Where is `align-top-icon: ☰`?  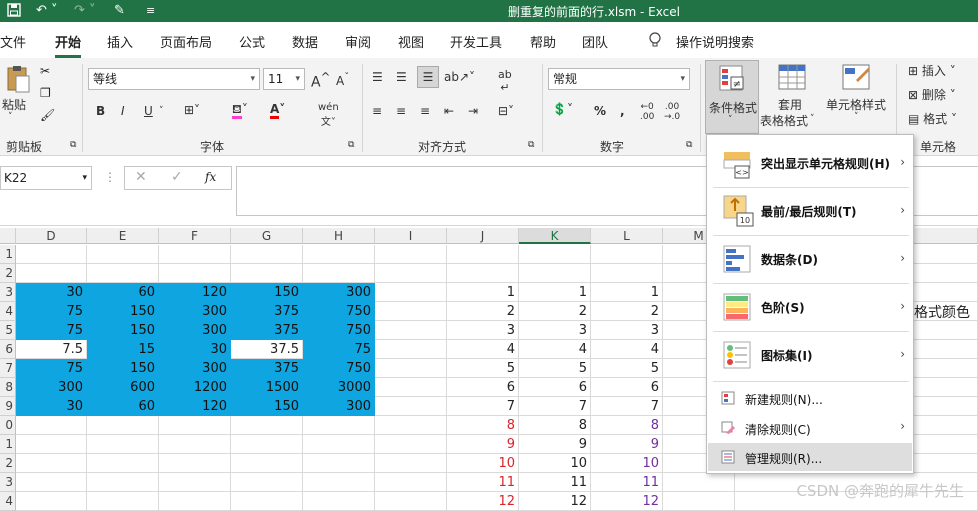
align-top-icon: ☰ is located at coordinates (377, 77).